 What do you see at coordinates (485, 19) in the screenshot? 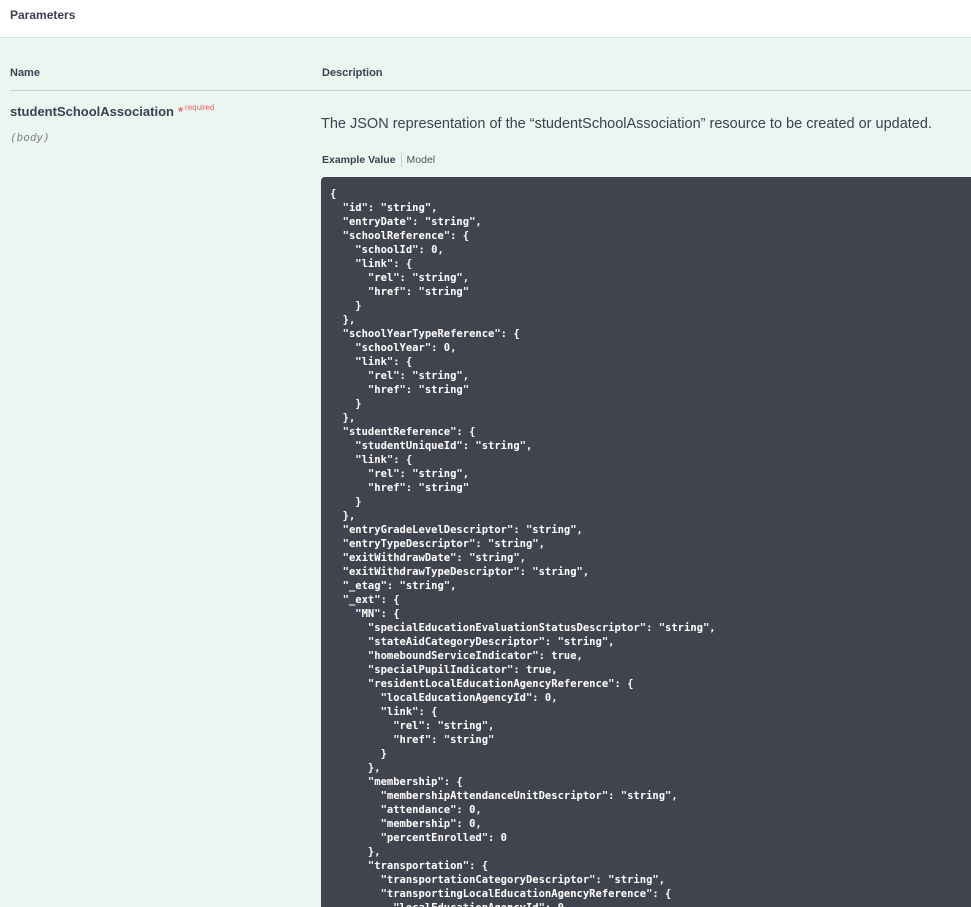
I see `parameters-header: Parameters` at bounding box center [485, 19].